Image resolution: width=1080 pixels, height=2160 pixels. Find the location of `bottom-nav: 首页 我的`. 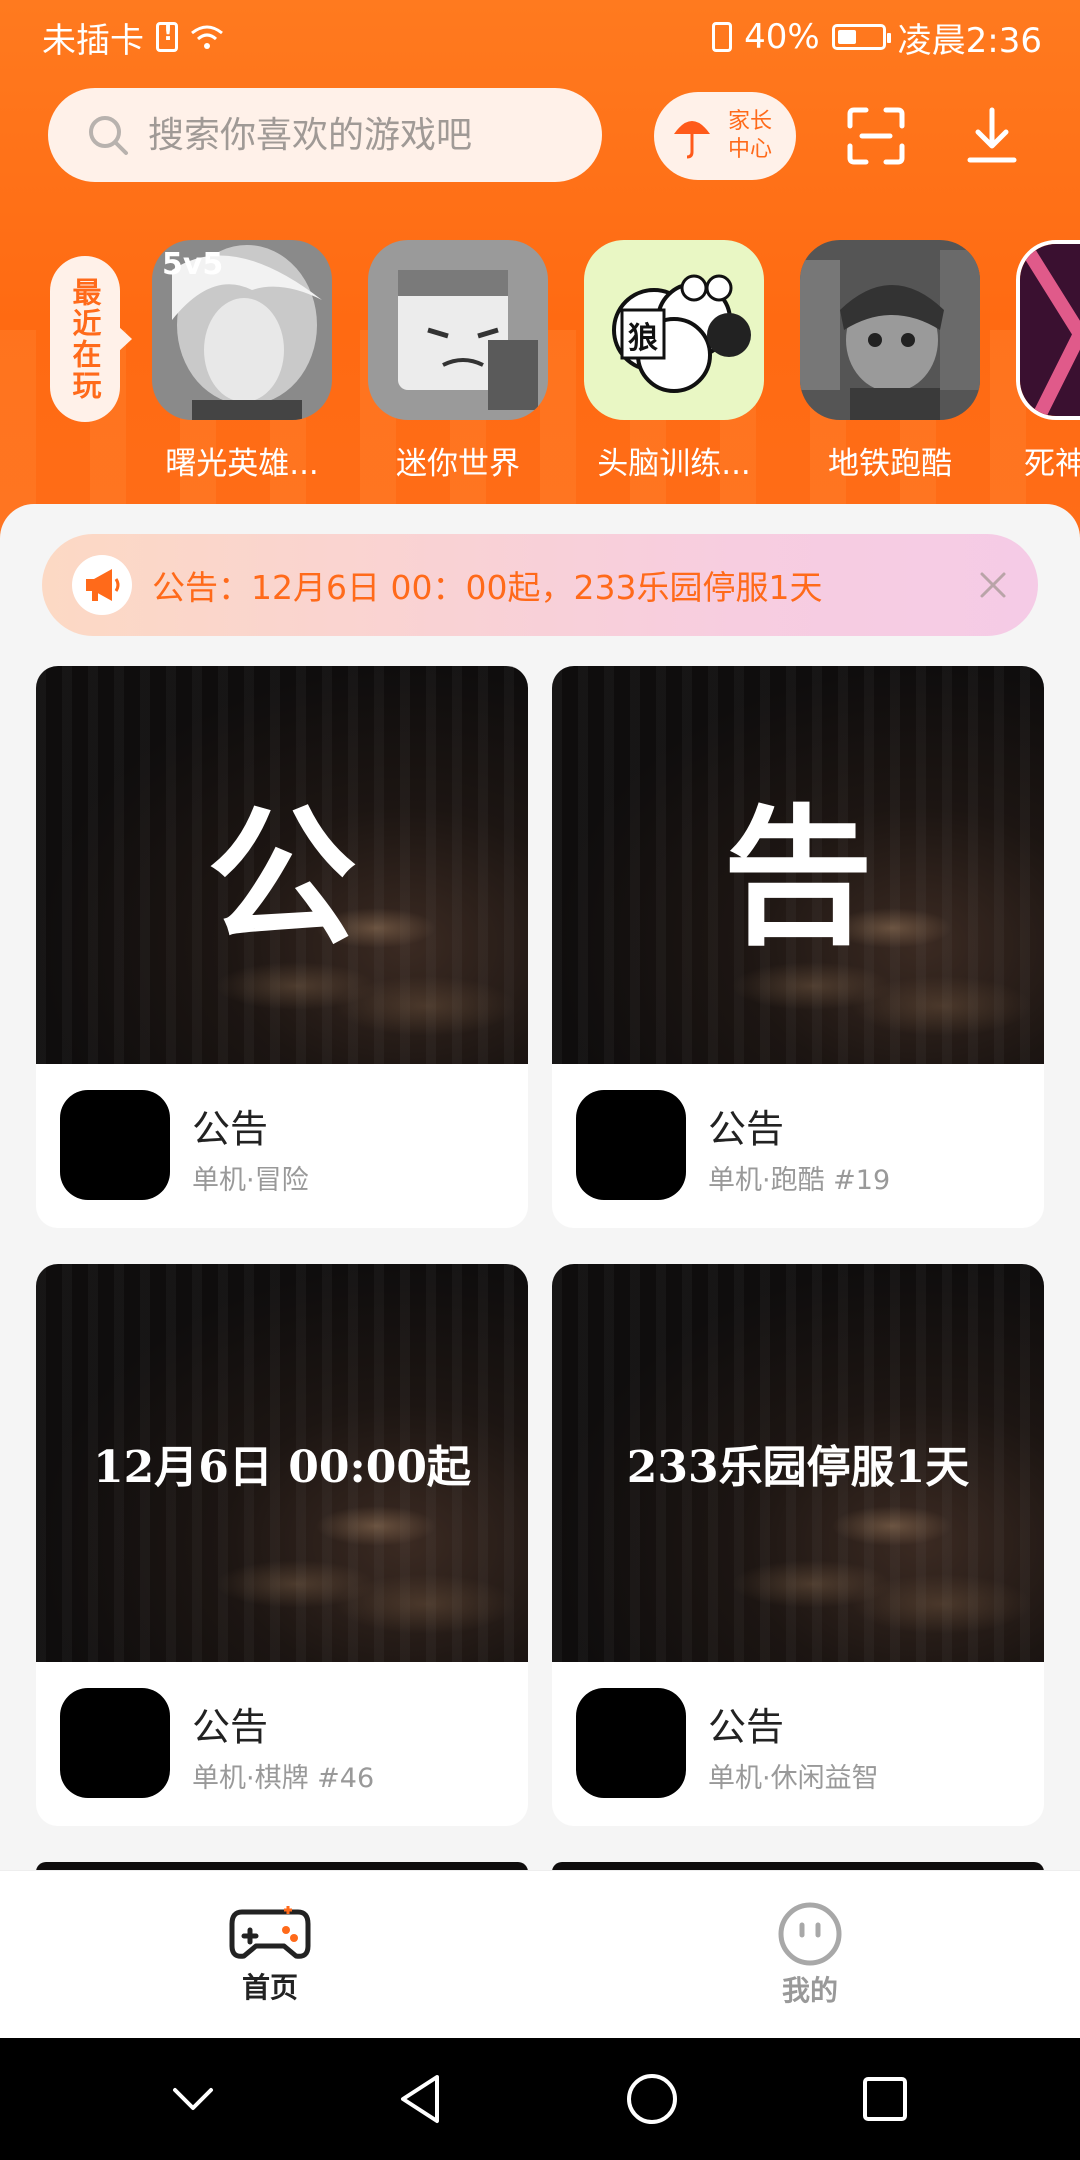

bottom-nav: 首页 我的 is located at coordinates (540, 1954).